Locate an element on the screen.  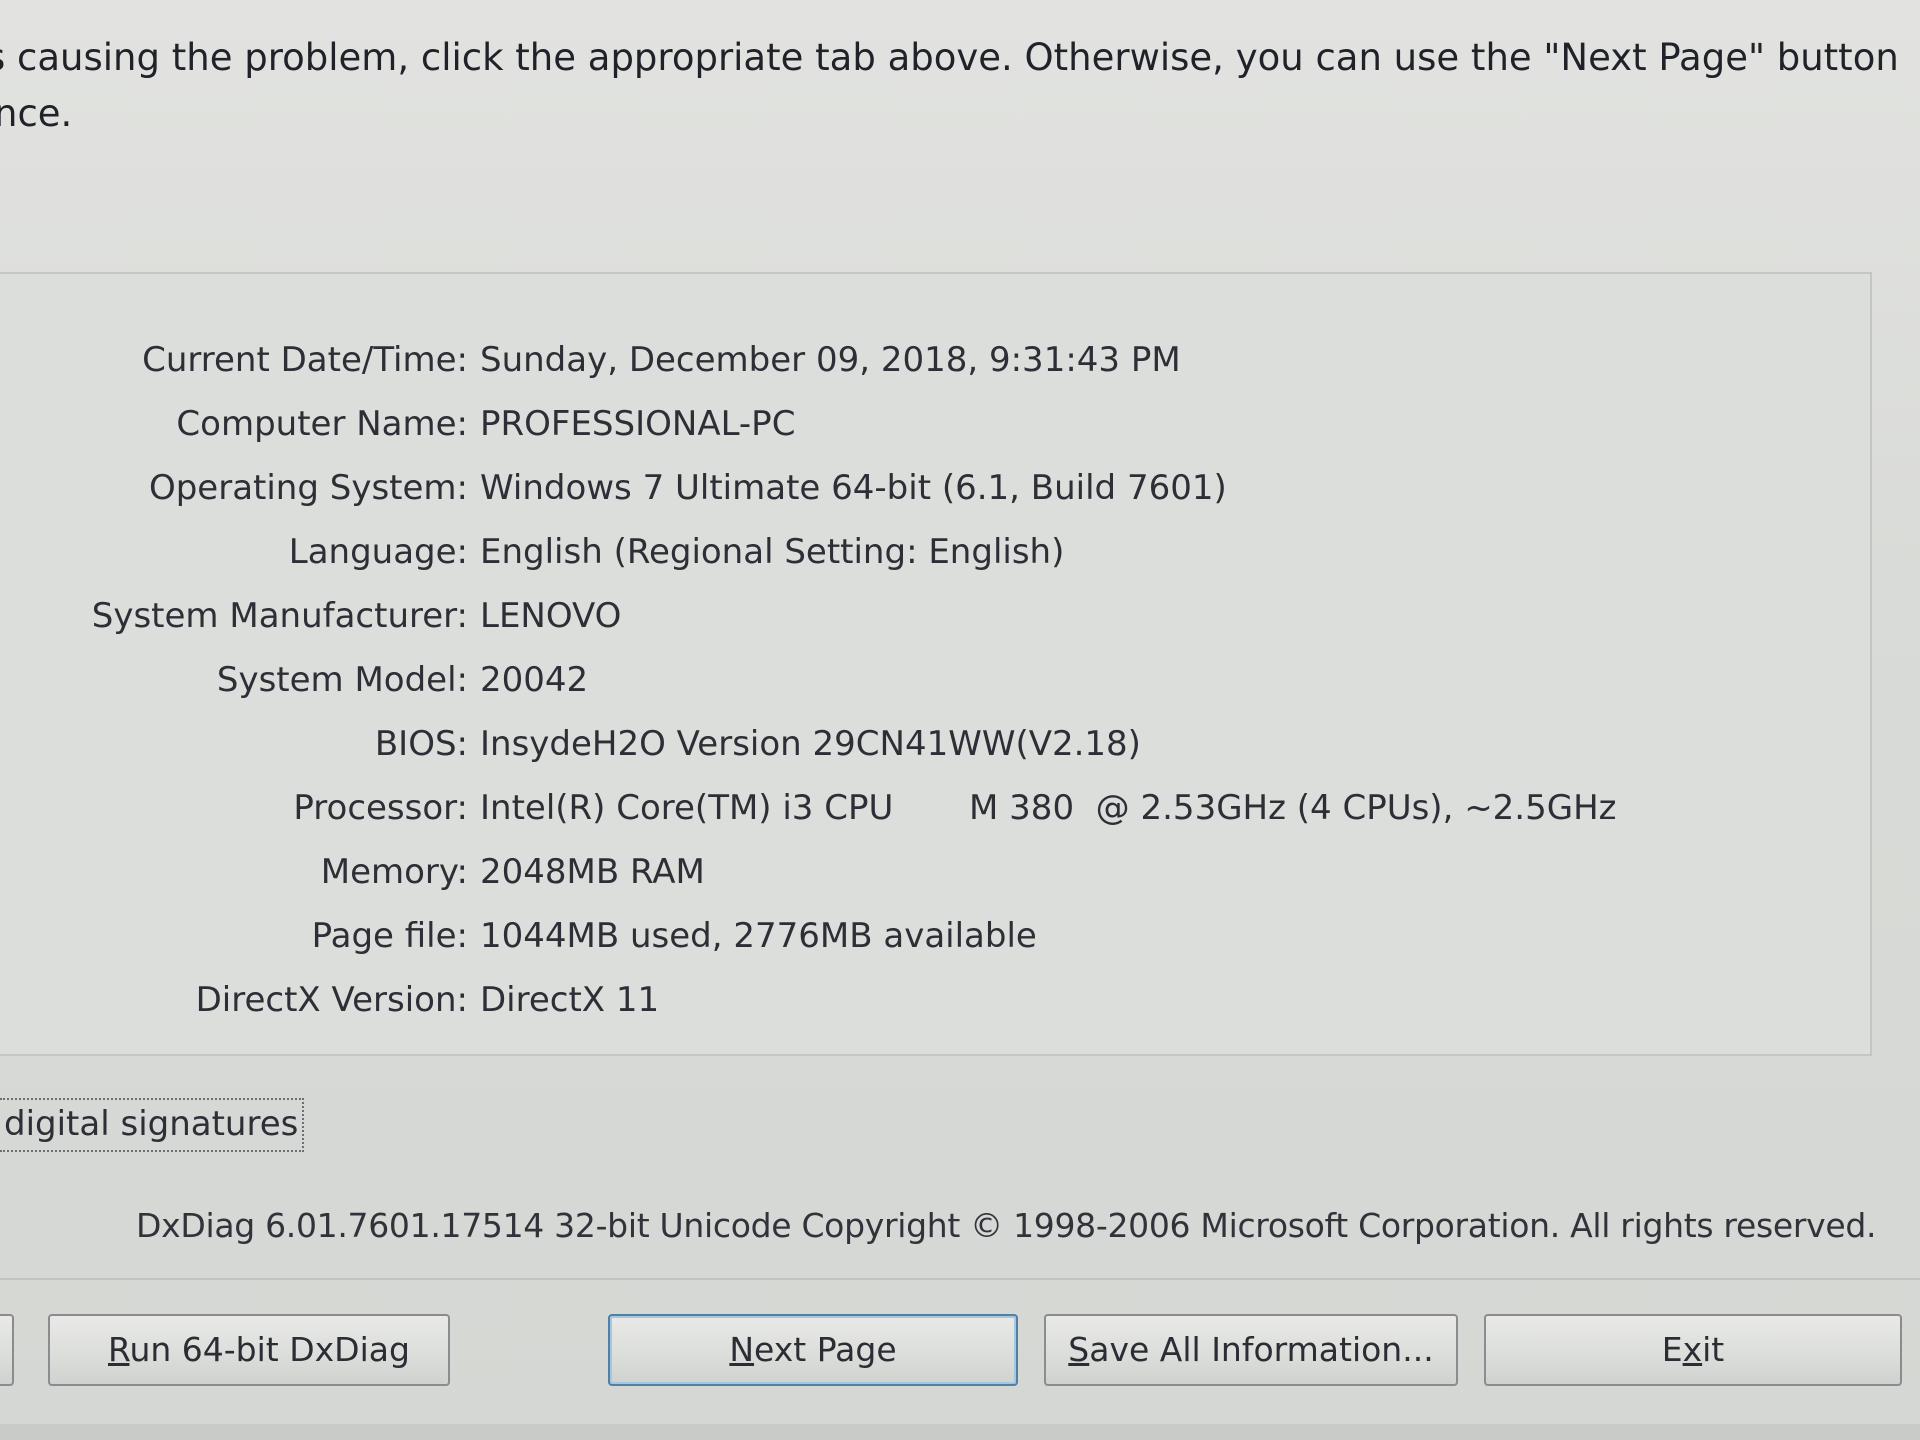
info-label: Computer Name: is located at coordinates (322, 424).